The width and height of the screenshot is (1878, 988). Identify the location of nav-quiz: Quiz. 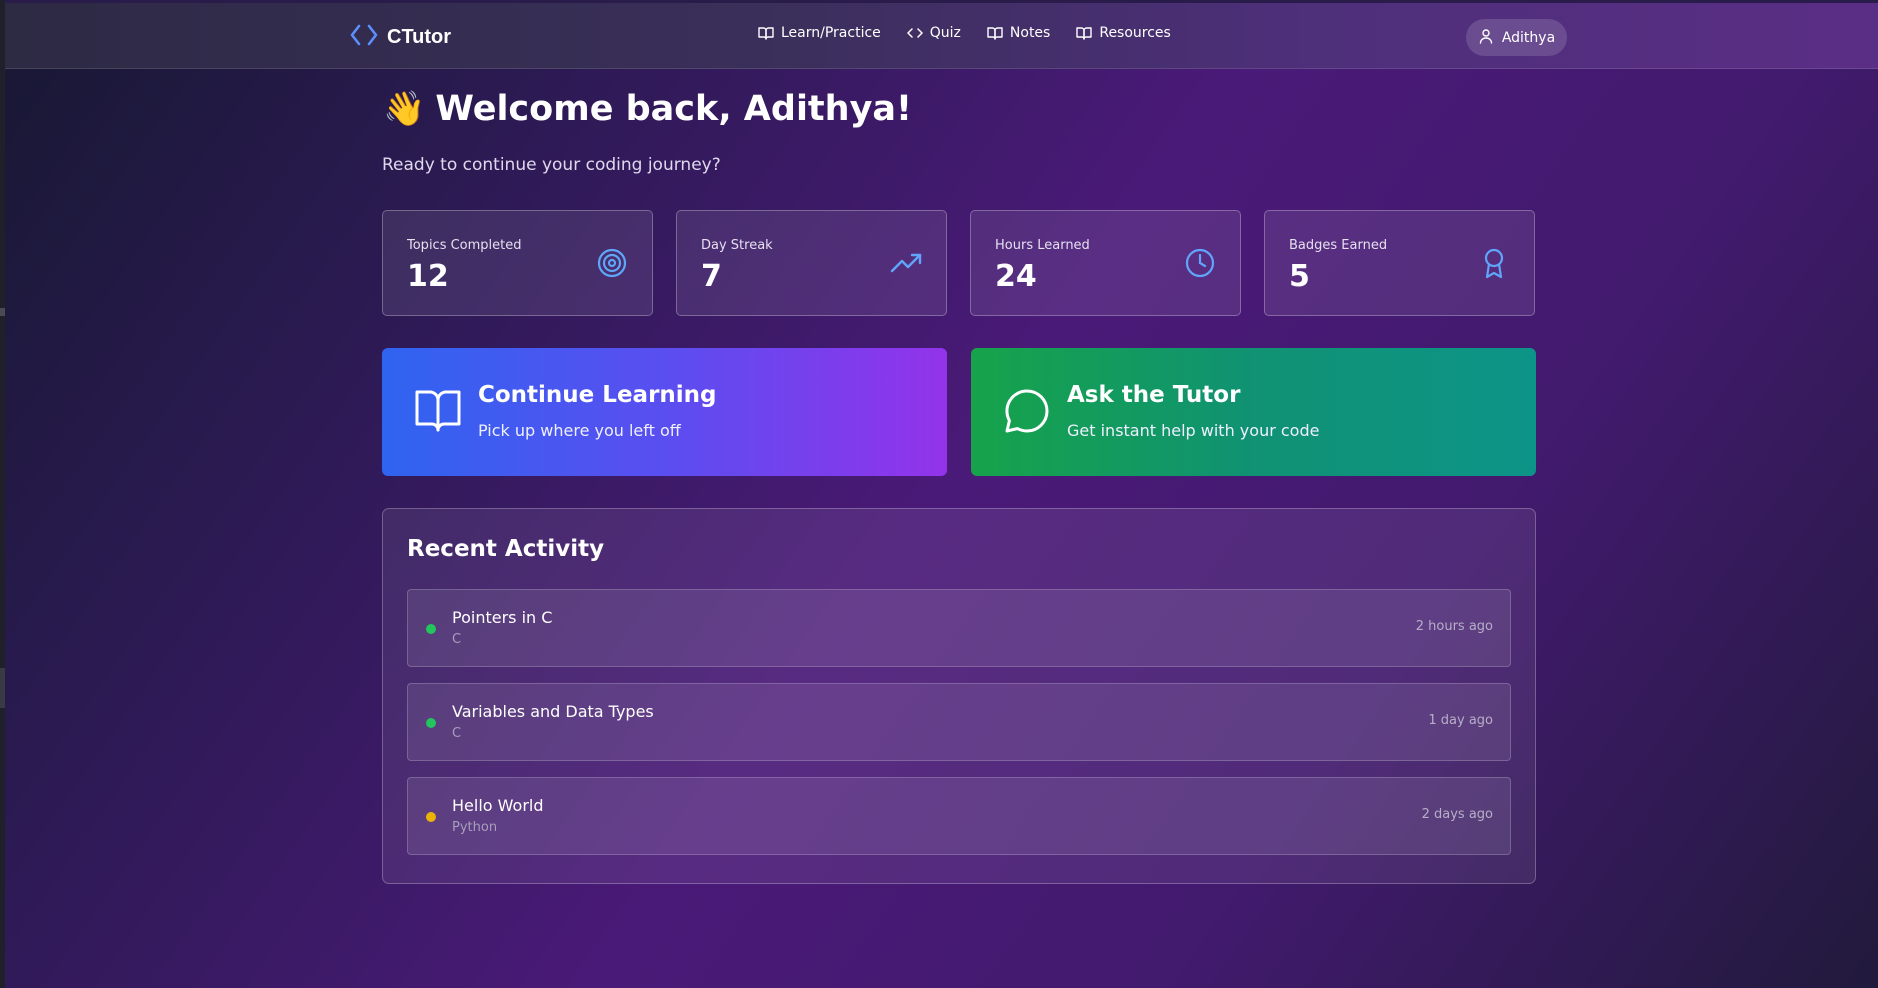
(934, 33).